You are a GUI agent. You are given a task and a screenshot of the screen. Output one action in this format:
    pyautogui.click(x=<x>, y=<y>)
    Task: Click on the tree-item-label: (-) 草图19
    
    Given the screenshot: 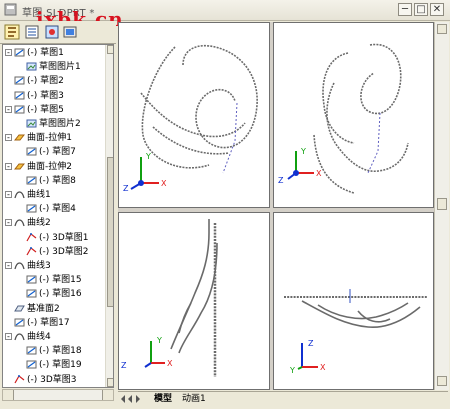 What is the action you would take?
    pyautogui.click(x=60, y=365)
    